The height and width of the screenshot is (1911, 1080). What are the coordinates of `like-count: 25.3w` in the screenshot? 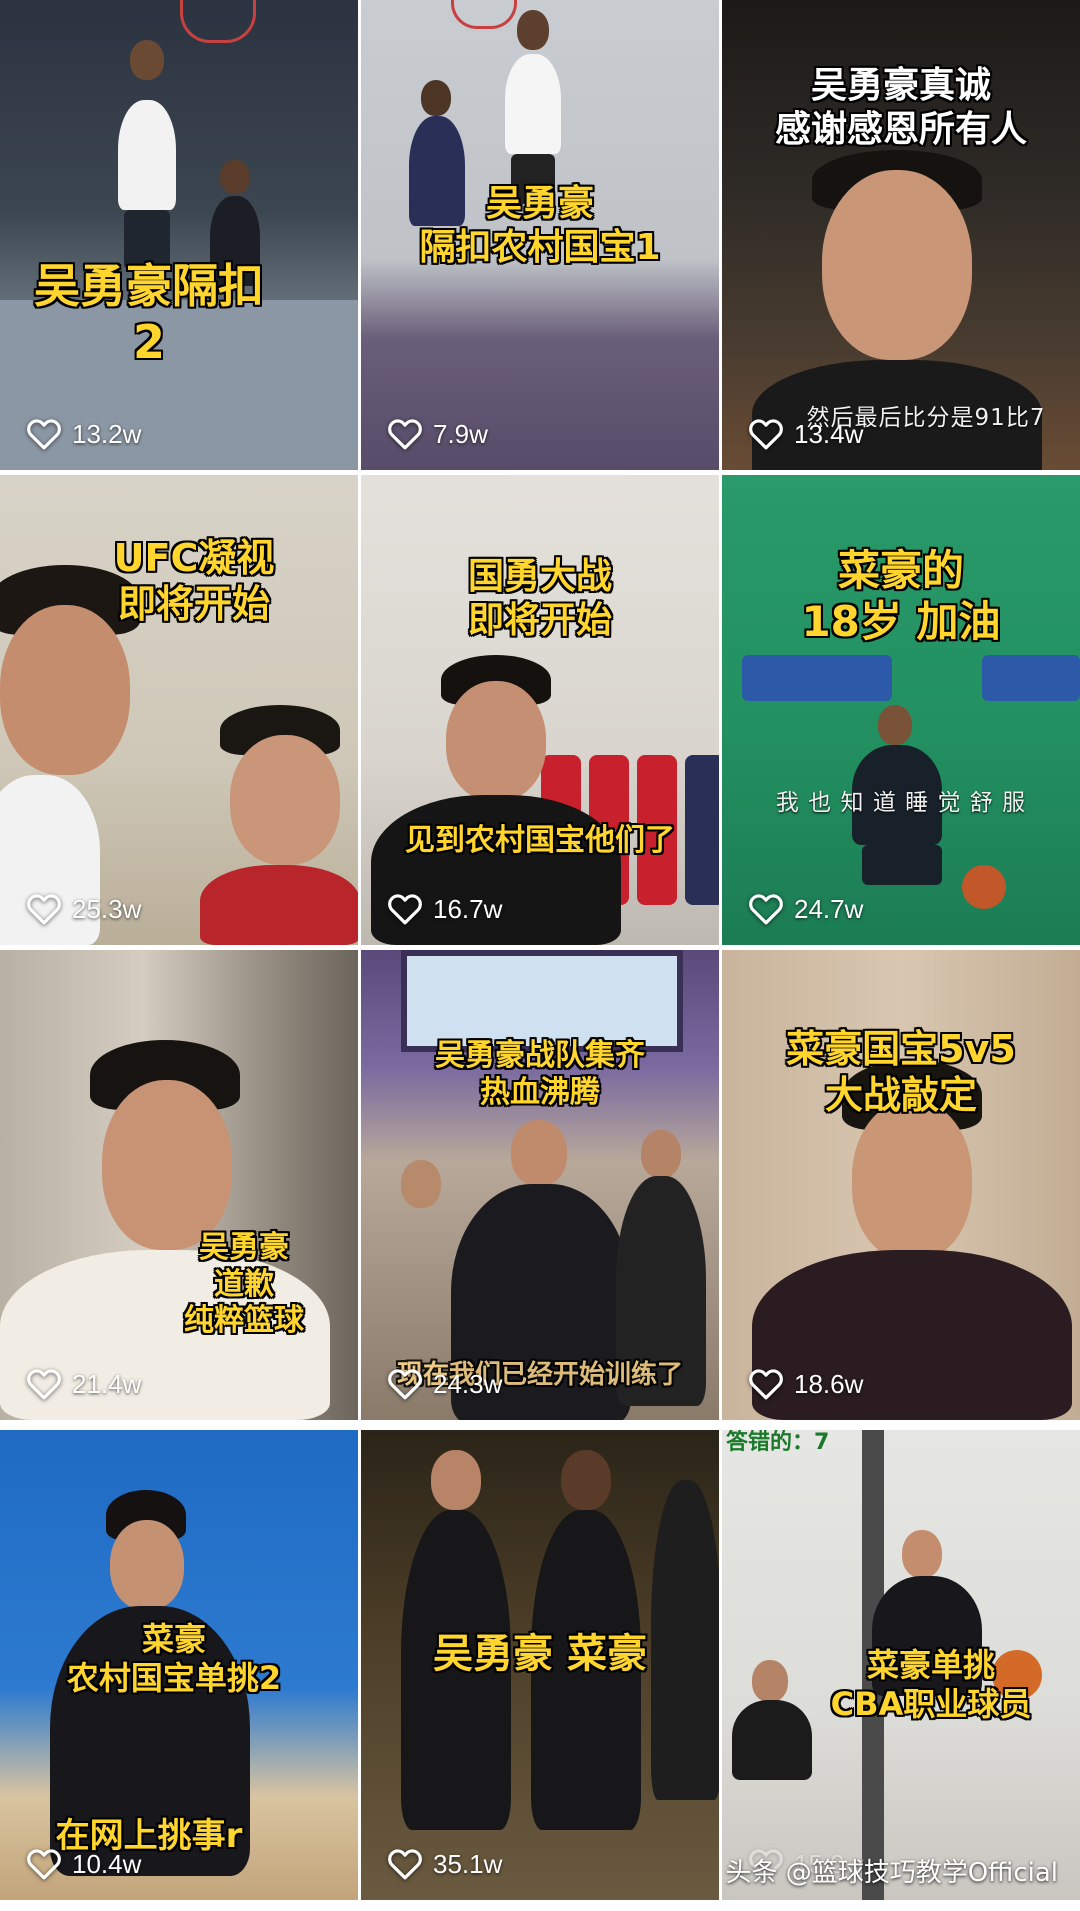 It's located at (83, 909).